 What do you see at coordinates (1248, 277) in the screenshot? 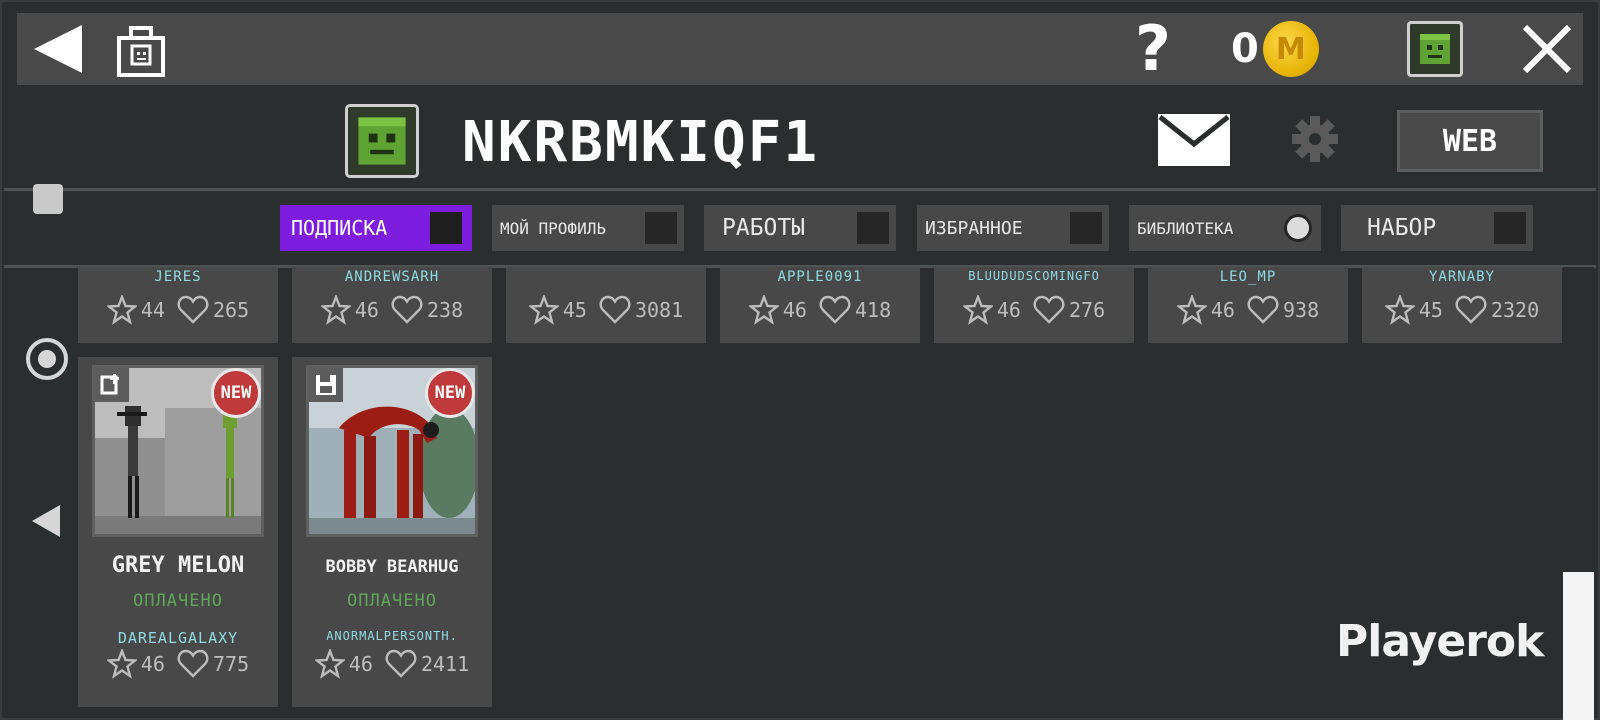
I see `item-author: LEO_MP` at bounding box center [1248, 277].